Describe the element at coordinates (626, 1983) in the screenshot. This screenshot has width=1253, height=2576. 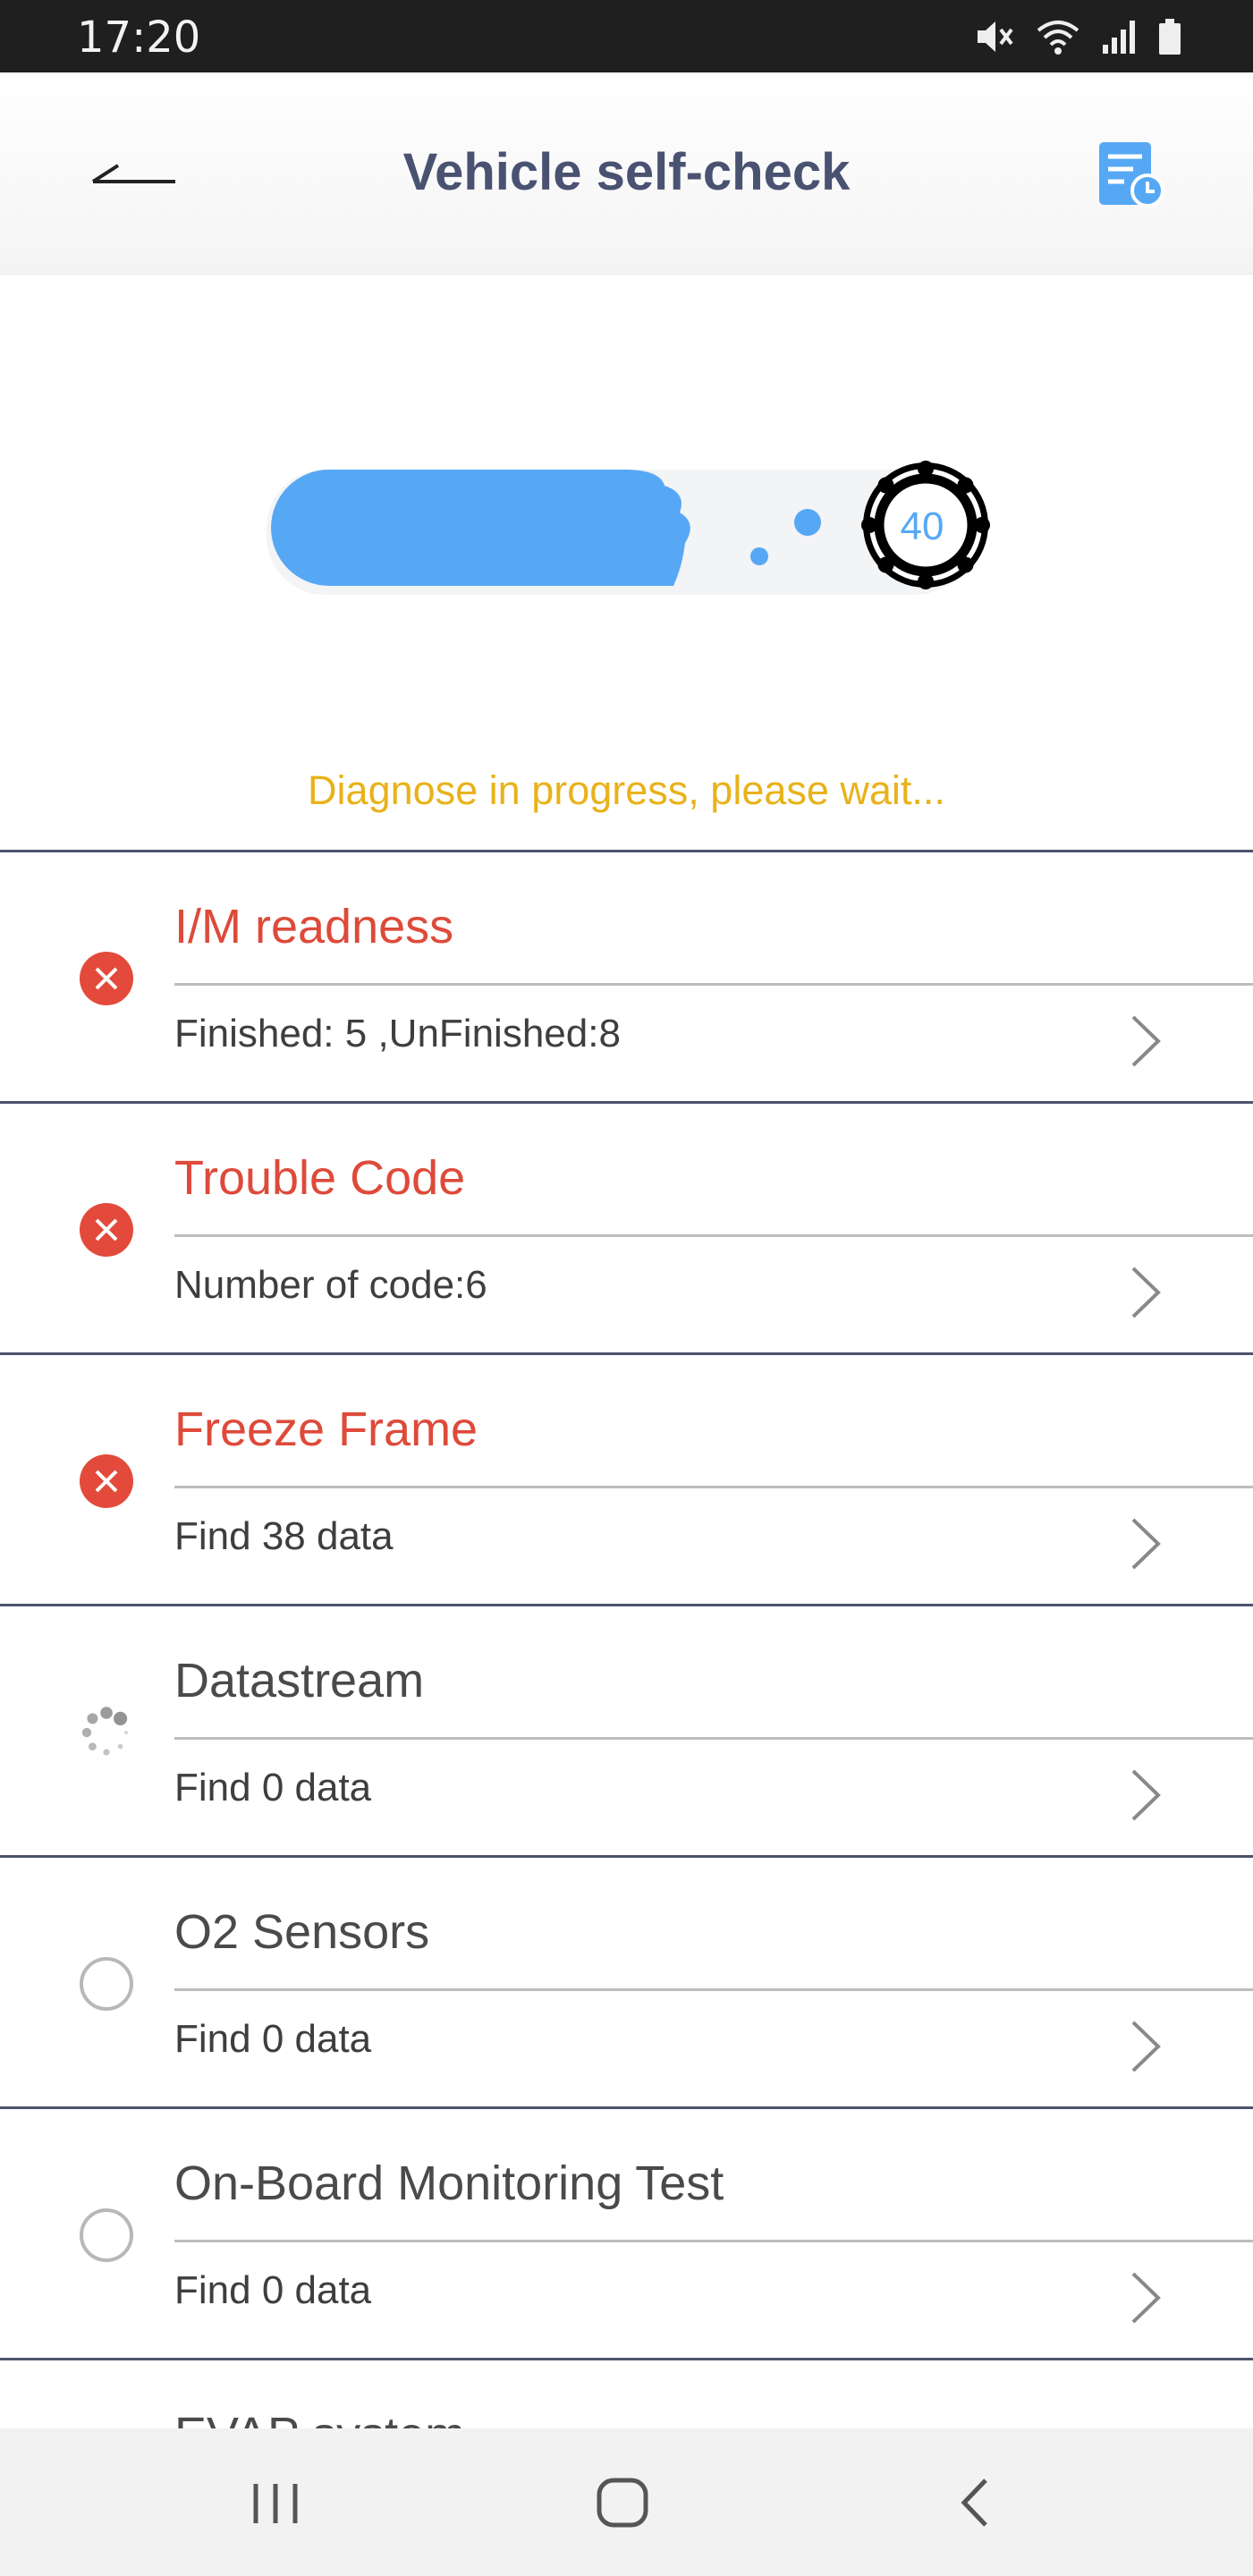
I see `list-item: O2 Sensors Find 0 data` at that location.